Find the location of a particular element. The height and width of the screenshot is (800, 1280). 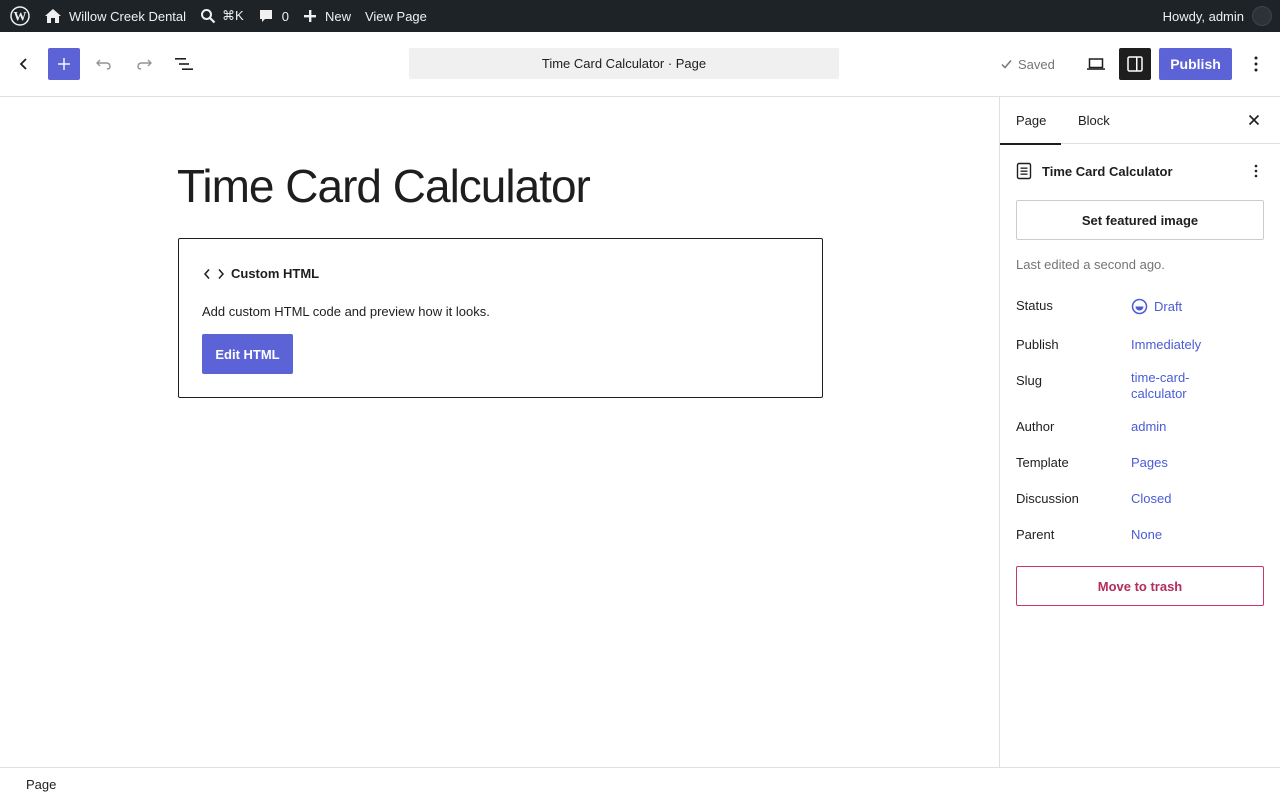

meta-label: Template is located at coordinates (1042, 462).